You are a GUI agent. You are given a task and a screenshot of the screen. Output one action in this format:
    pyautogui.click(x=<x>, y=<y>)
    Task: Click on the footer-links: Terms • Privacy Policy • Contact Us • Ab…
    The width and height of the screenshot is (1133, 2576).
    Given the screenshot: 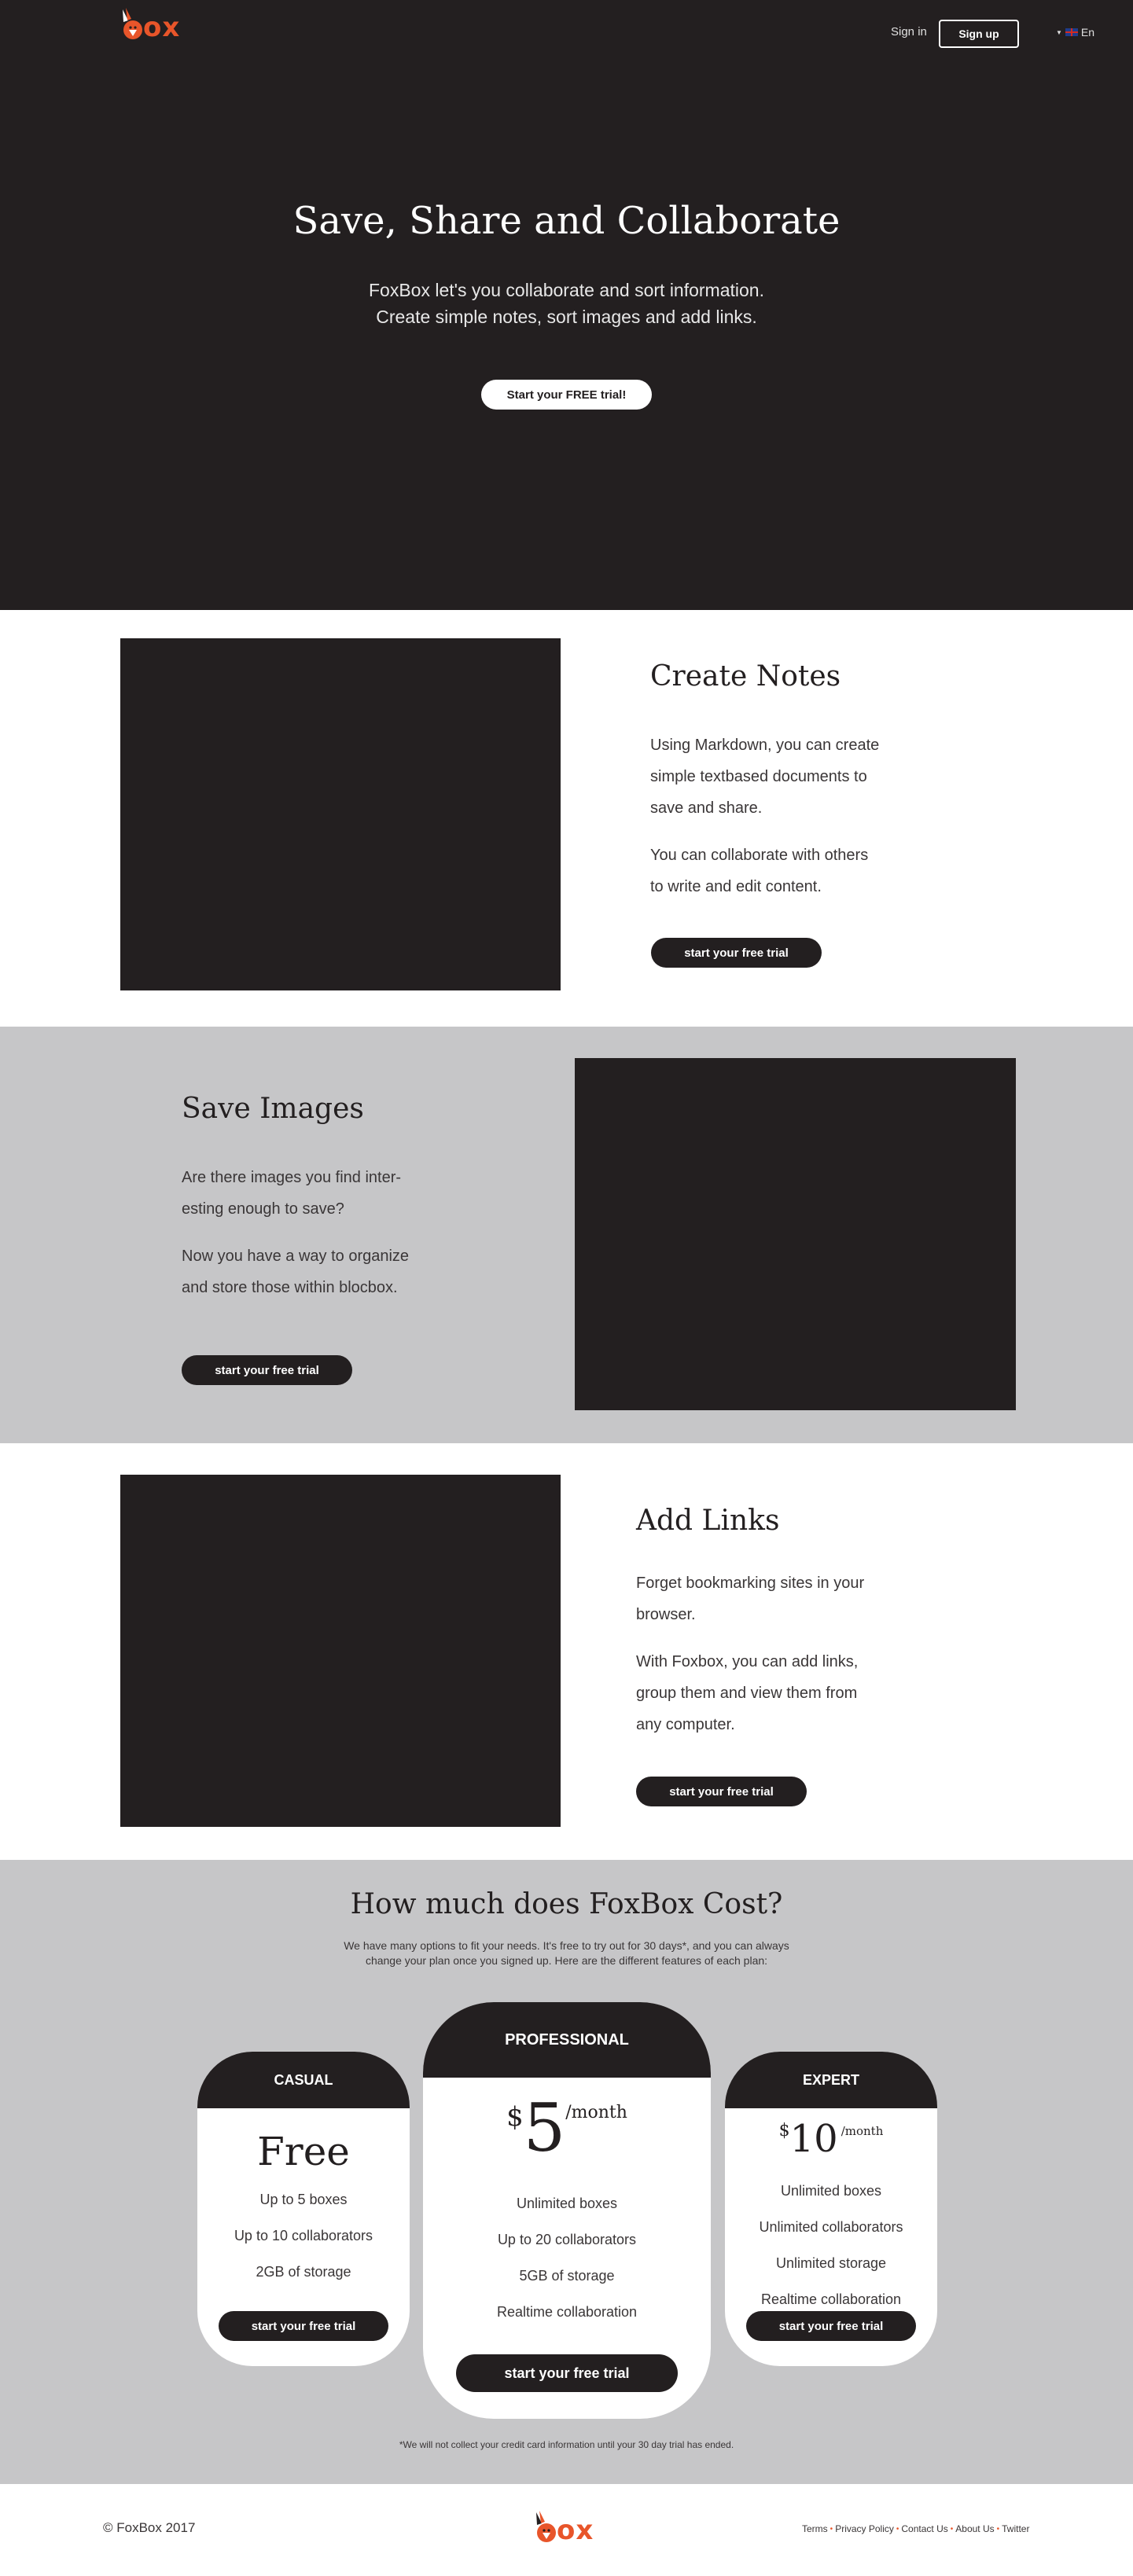 What is the action you would take?
    pyautogui.click(x=915, y=2528)
    